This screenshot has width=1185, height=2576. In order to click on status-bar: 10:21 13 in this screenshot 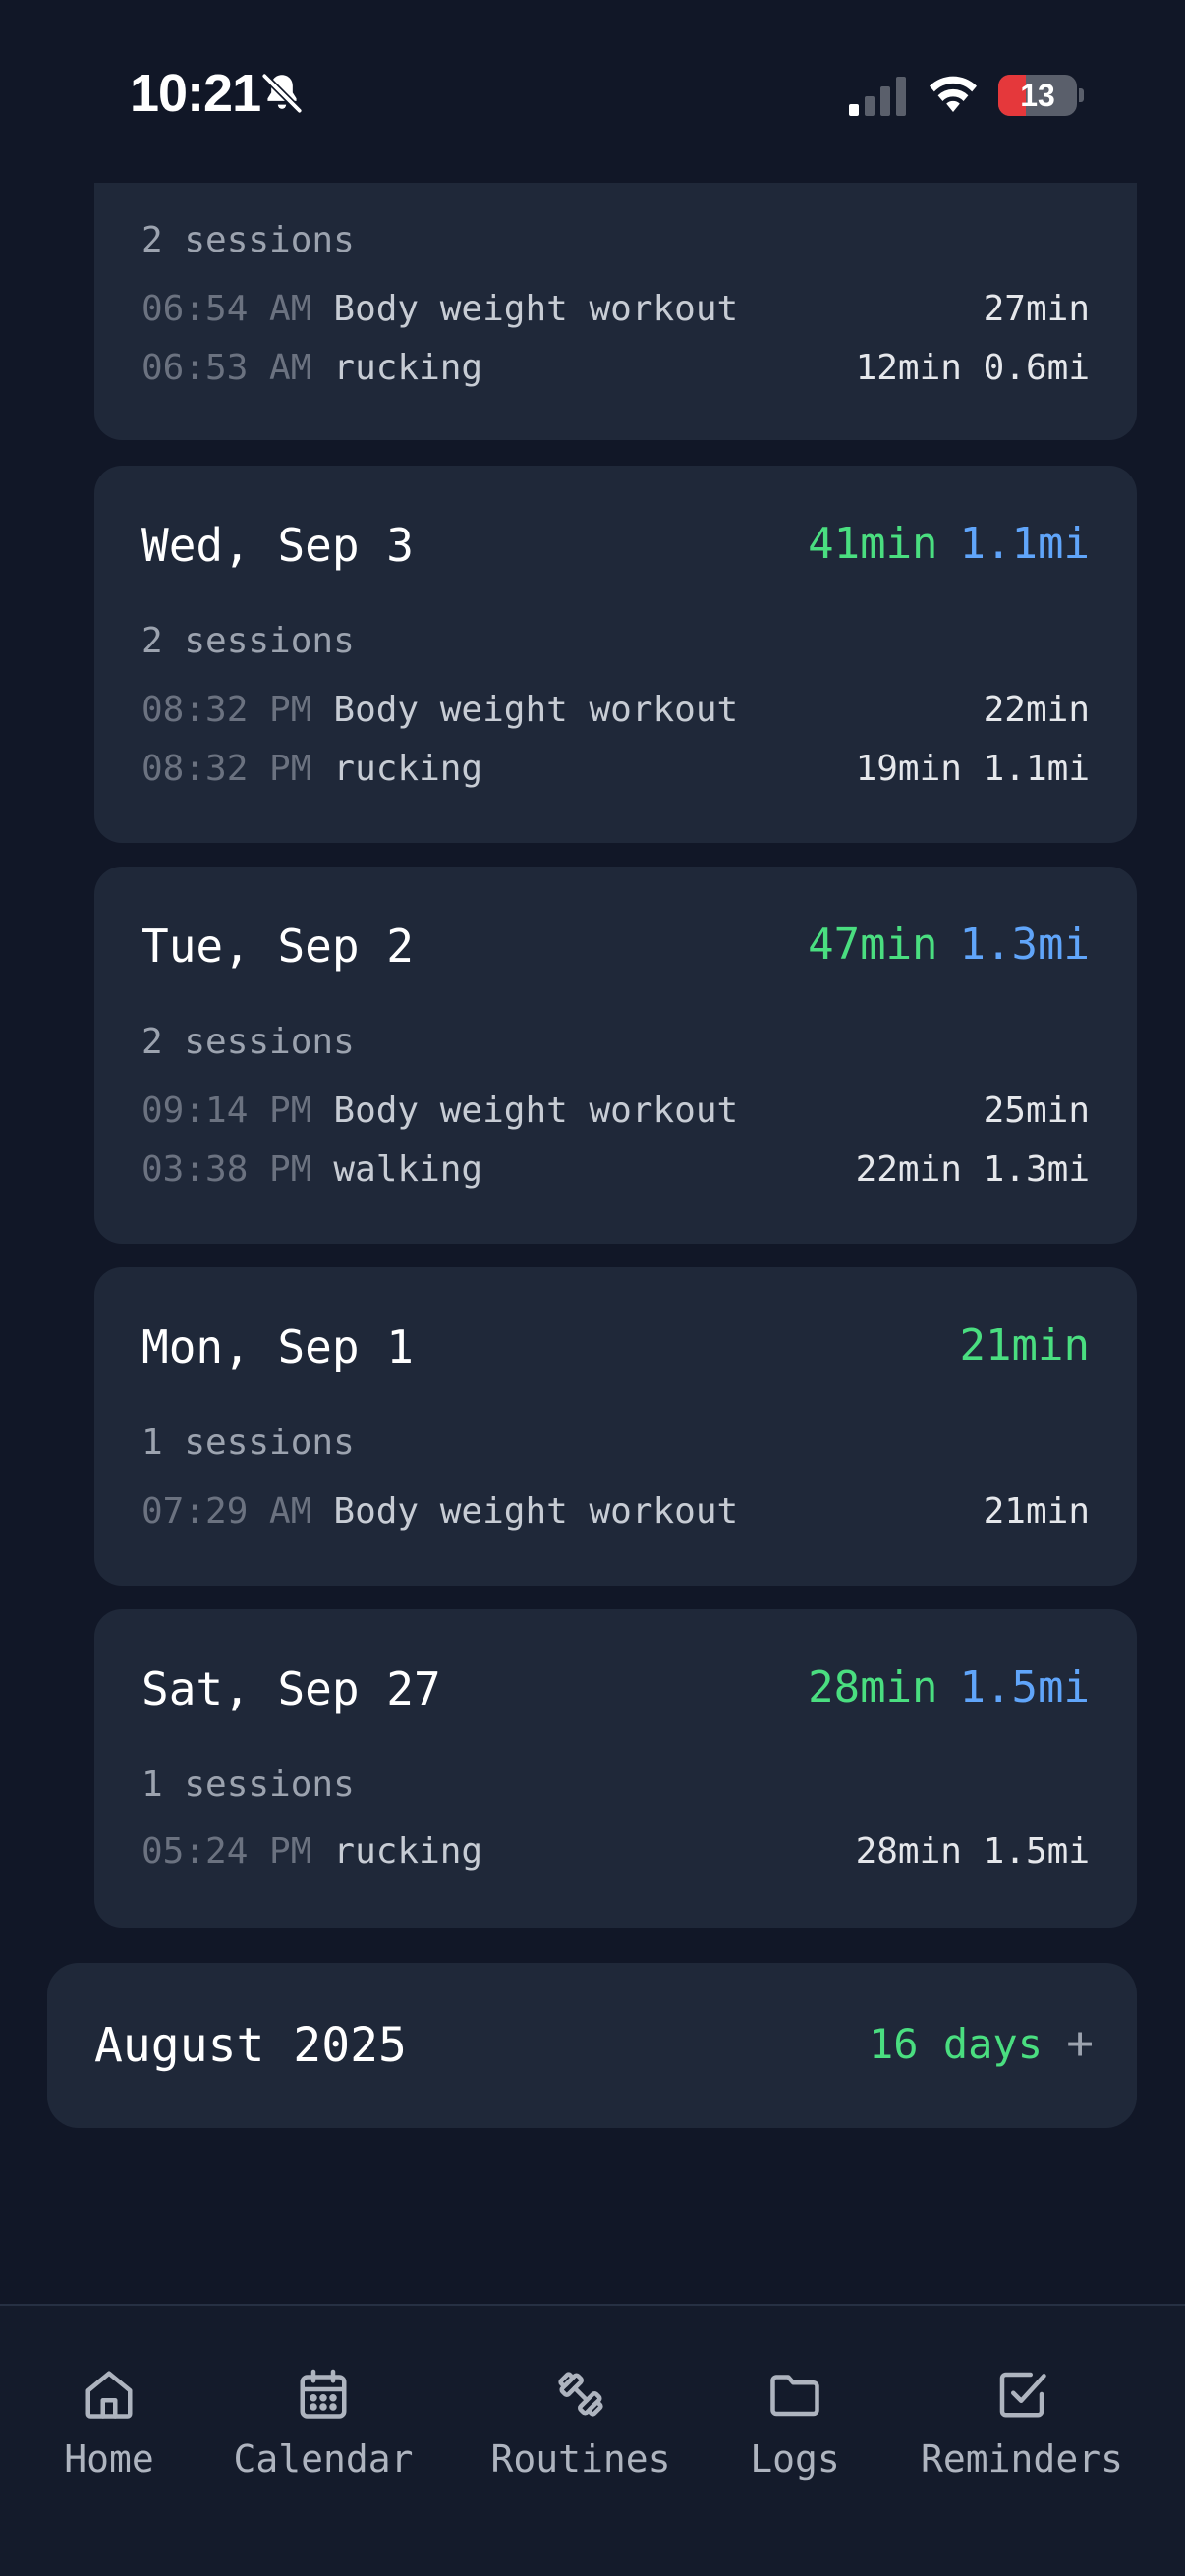, I will do `click(592, 91)`.